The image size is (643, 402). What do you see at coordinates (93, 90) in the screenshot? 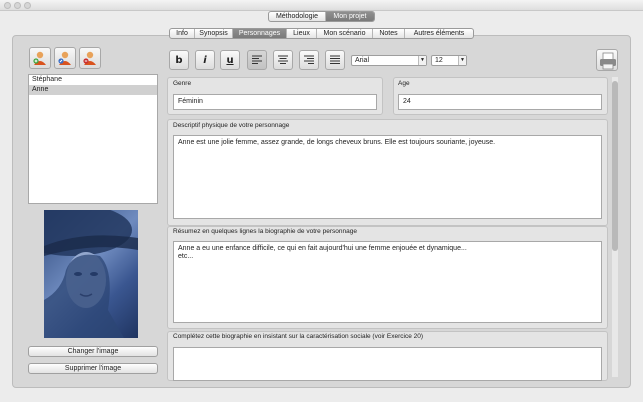
I see `character-item-anne: Anne` at bounding box center [93, 90].